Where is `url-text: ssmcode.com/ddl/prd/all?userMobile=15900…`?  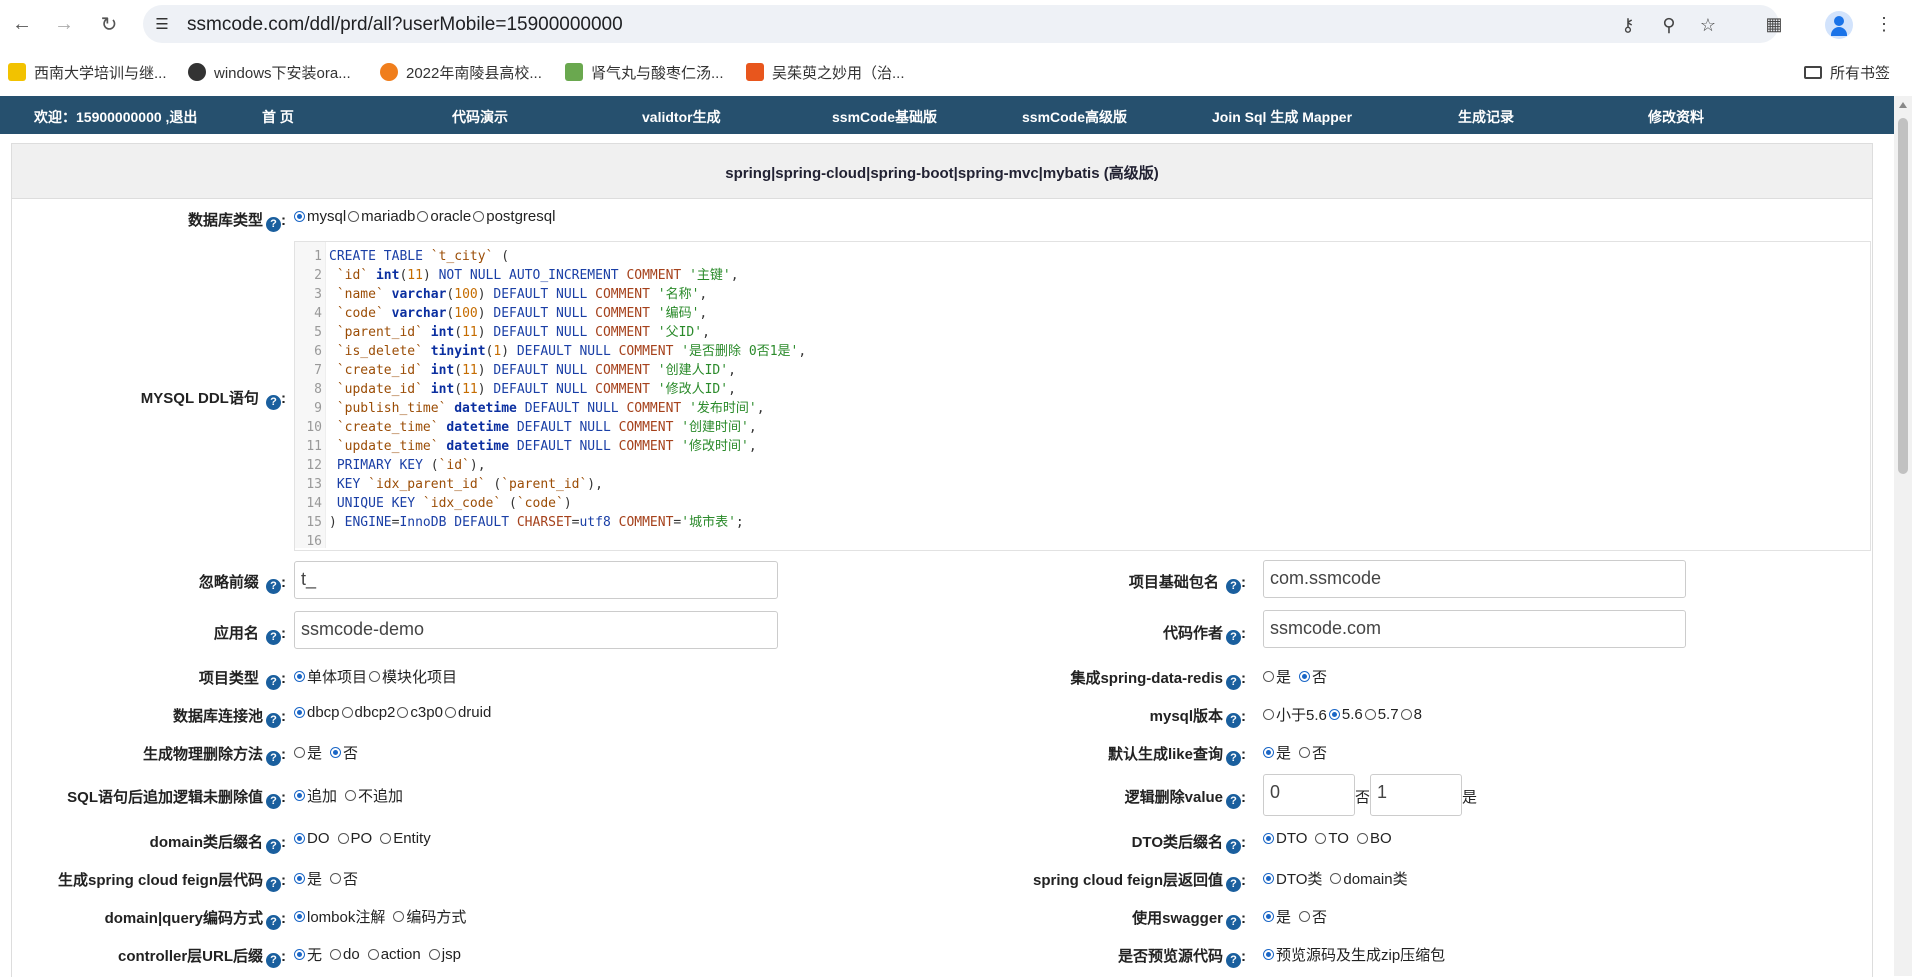 url-text: ssmcode.com/ddl/prd/all?userMobile=15900… is located at coordinates (405, 25).